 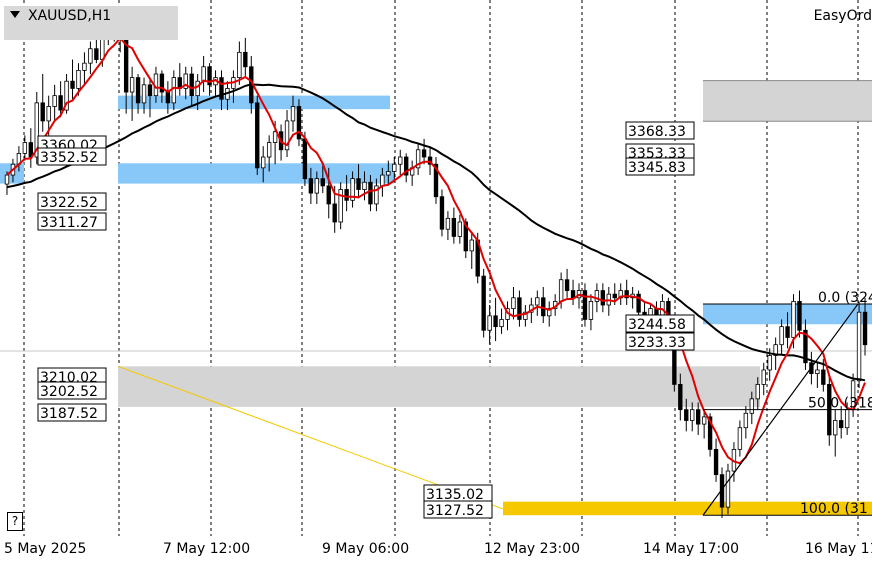 I want to click on zone-blue-upper, so click(x=254, y=102).